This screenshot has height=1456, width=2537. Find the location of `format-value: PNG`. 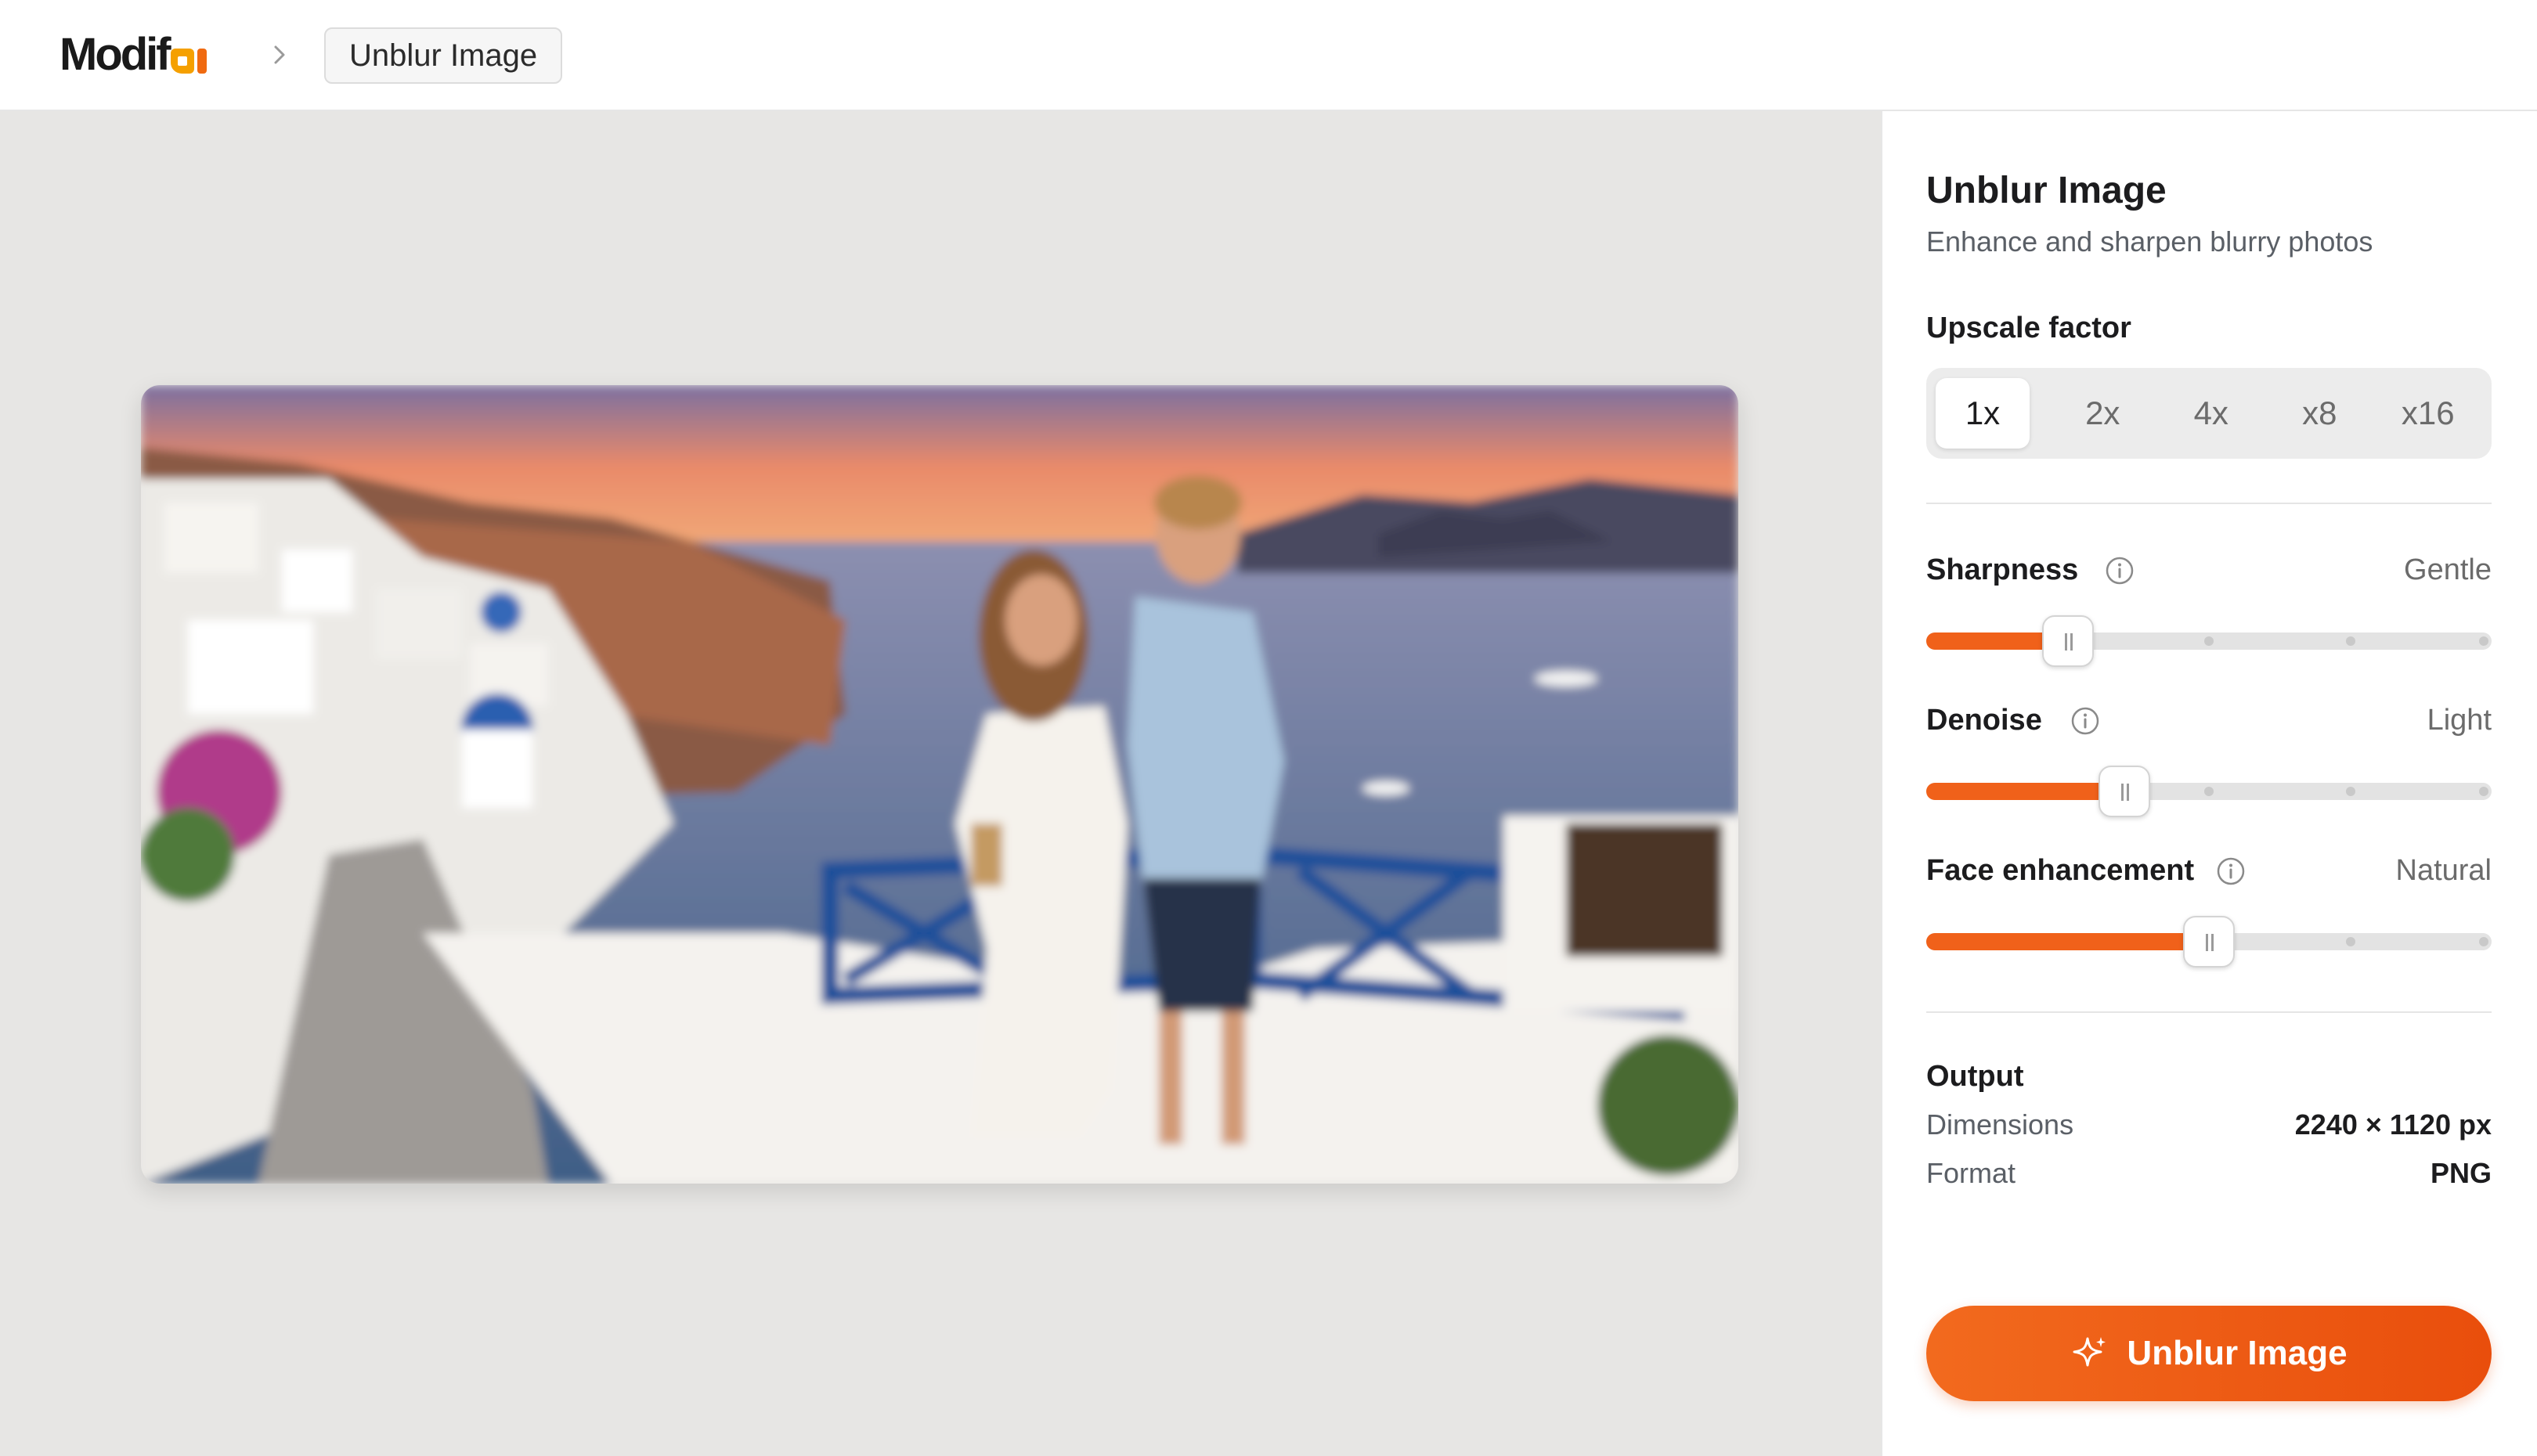

format-value: PNG is located at coordinates (2461, 1173).